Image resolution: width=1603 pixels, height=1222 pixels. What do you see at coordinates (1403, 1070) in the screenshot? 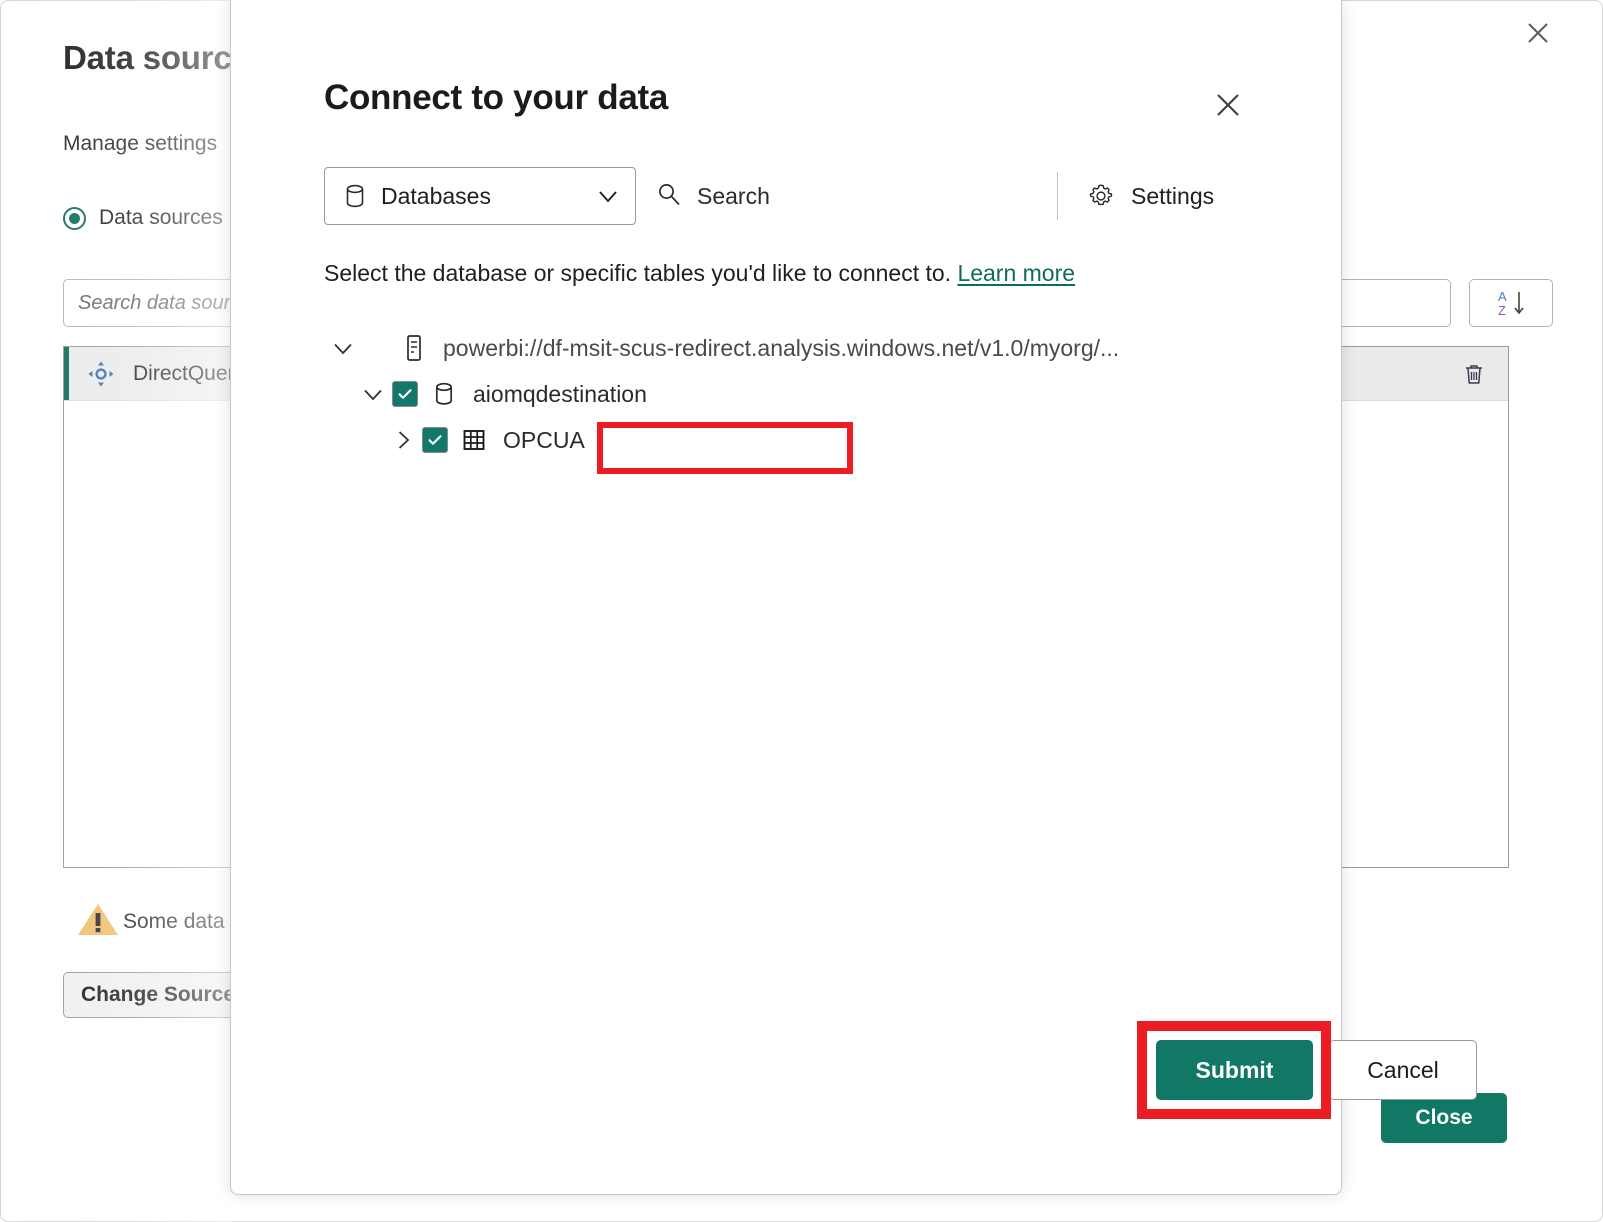
I see `cancel-button: Cancel` at bounding box center [1403, 1070].